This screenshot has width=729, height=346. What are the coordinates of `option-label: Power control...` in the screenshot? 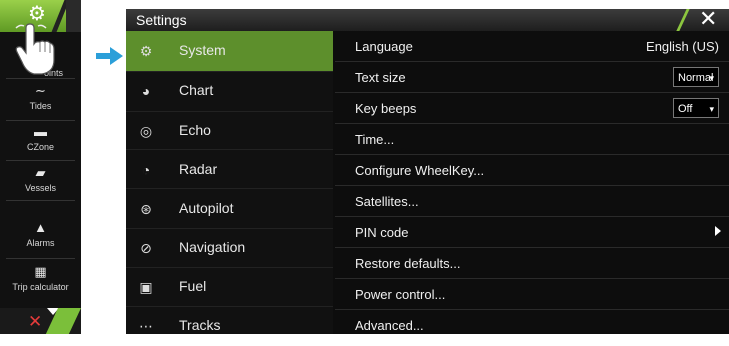 It's located at (400, 294).